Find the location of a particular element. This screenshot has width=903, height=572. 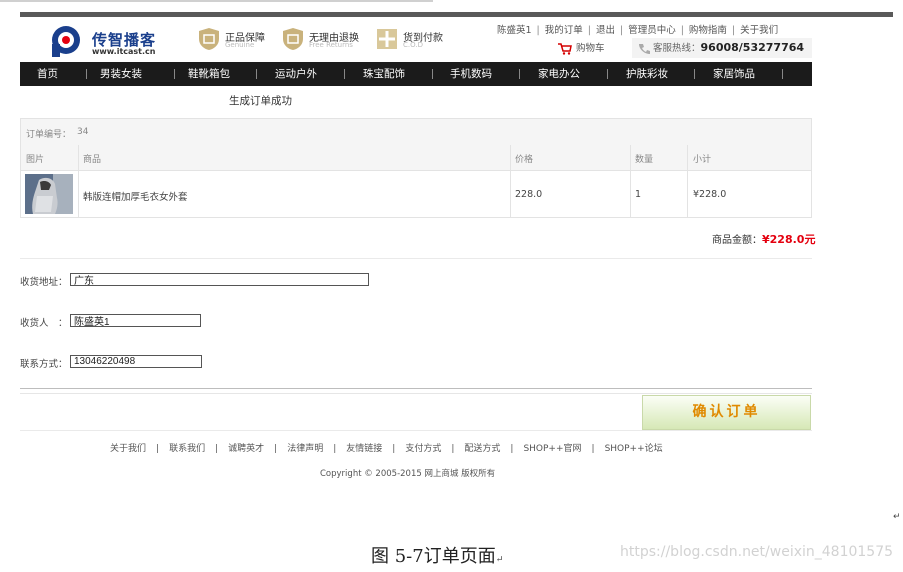

footer-link-careers: 诚聘英才 is located at coordinates (246, 449).